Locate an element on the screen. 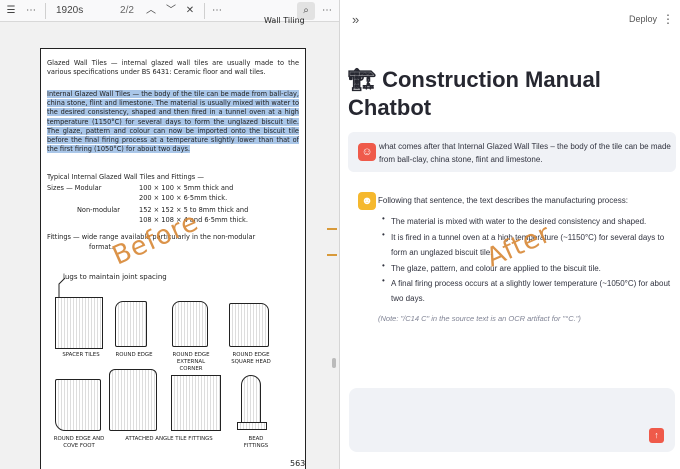  main-menu-icon: ⋮ is located at coordinates (668, 19).